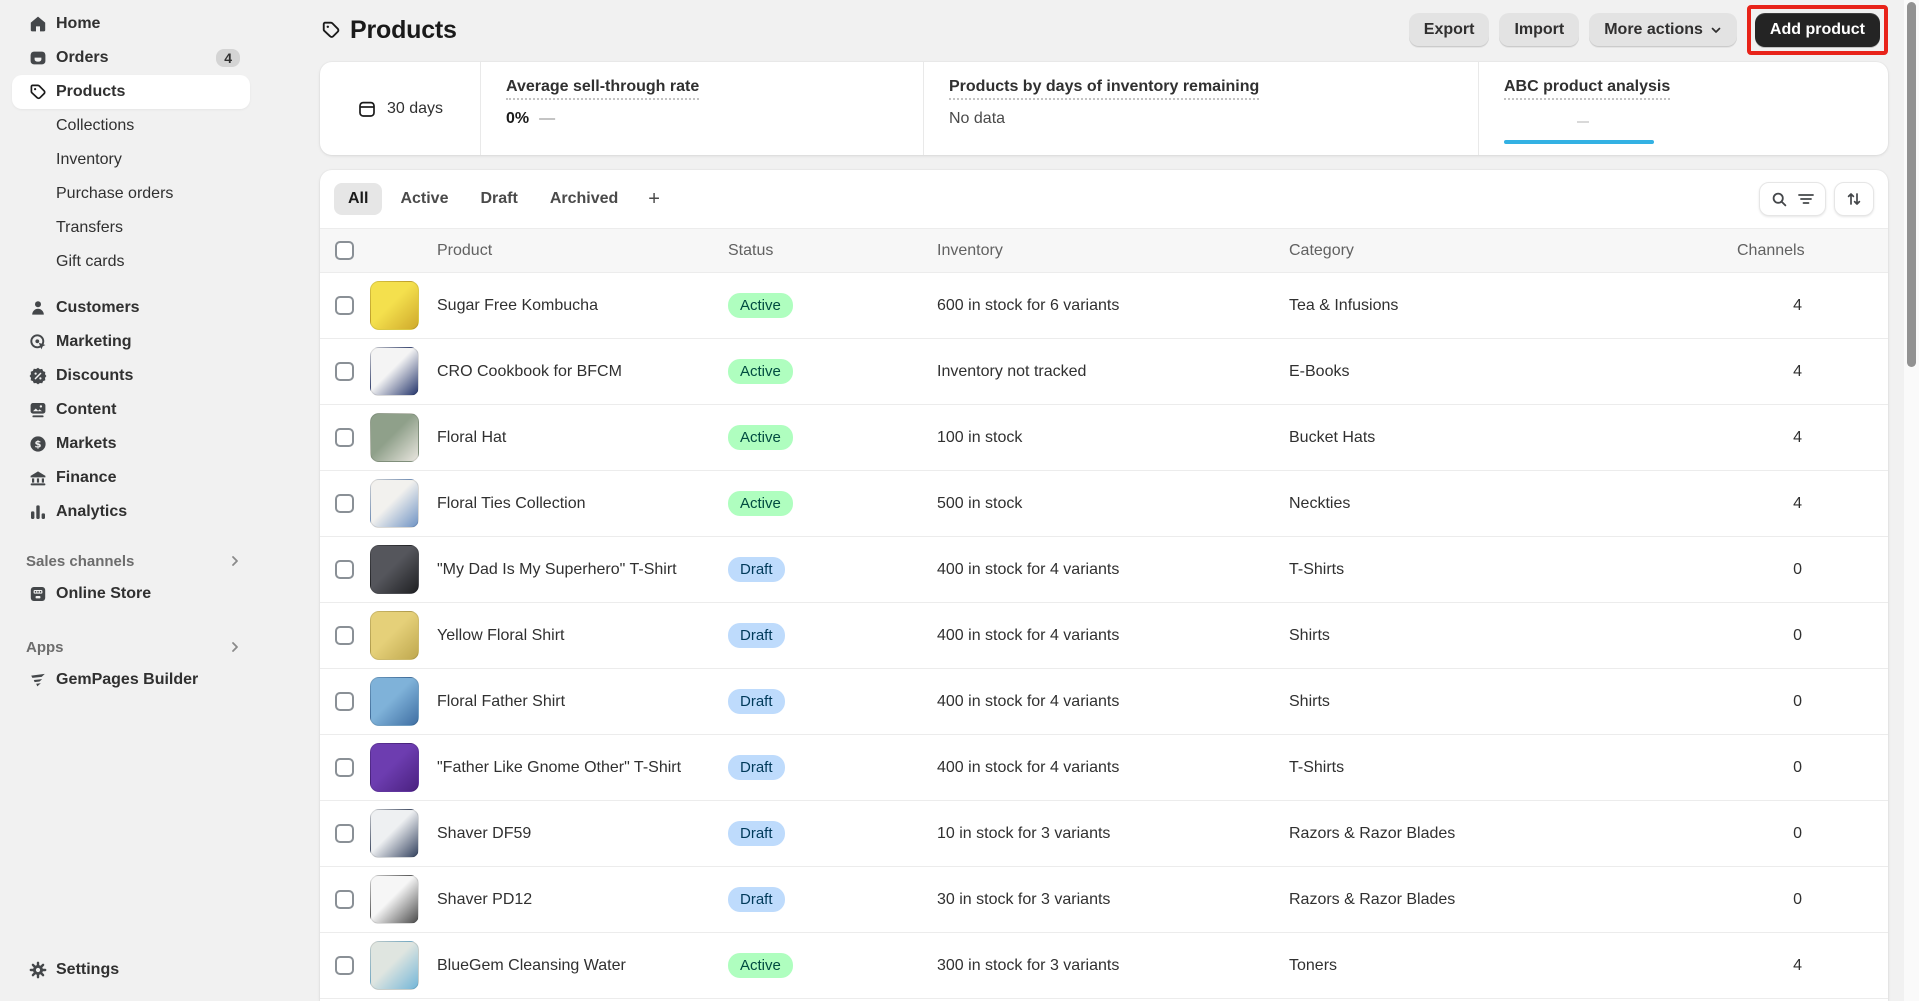 The width and height of the screenshot is (1919, 1001). I want to click on product-name-cell: "Father Like Gnome Other" T-Shirt, so click(582, 768).